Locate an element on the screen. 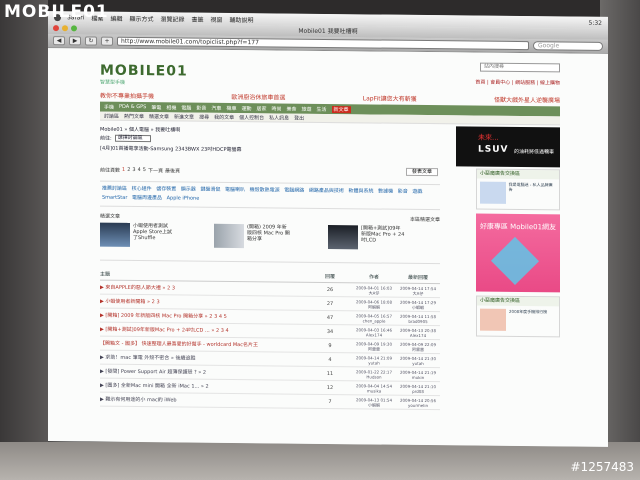 The height and width of the screenshot is (480, 640). add-bookmark-icon: + is located at coordinates (107, 41).